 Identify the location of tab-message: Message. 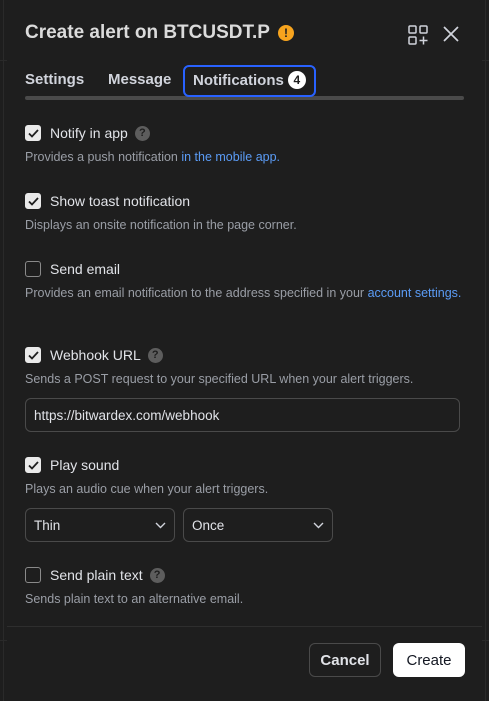
(139, 80).